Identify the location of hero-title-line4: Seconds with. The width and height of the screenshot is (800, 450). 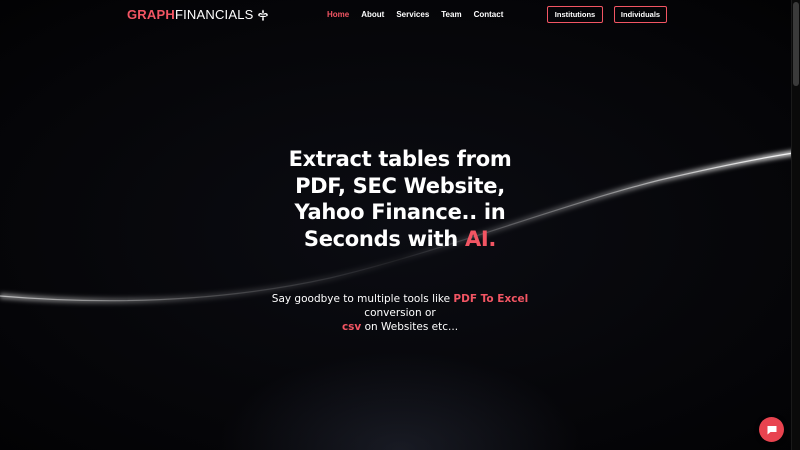
(384, 238).